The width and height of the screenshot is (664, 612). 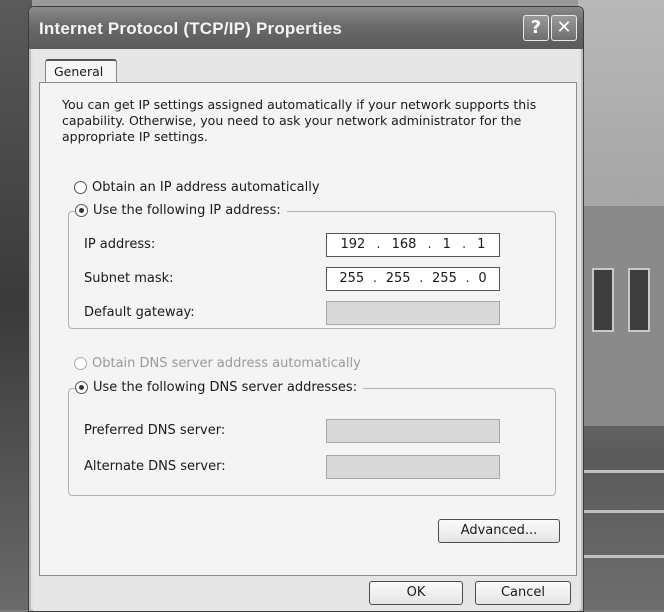 I want to click on default-gateway-field, so click(x=413, y=313).